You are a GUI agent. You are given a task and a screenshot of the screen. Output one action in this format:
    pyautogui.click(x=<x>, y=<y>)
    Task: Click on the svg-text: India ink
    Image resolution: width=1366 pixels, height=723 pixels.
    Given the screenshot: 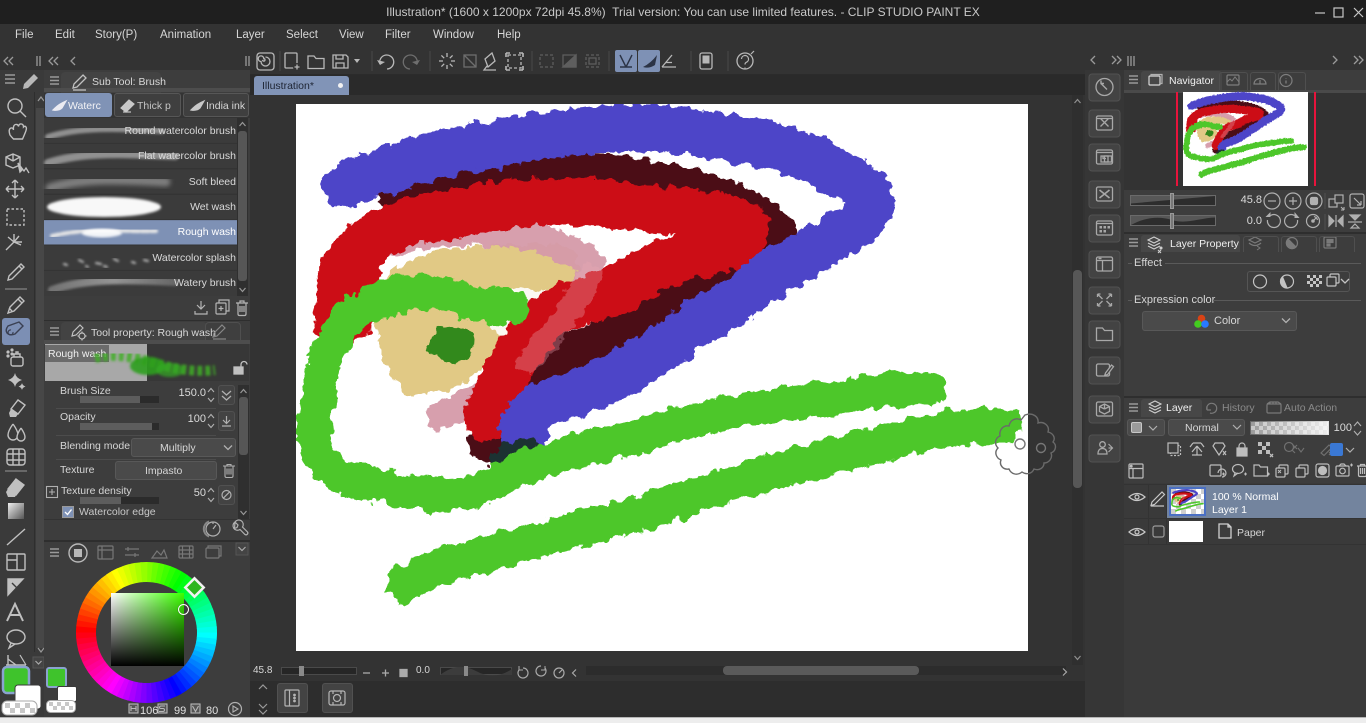 What is the action you would take?
    pyautogui.click(x=226, y=106)
    